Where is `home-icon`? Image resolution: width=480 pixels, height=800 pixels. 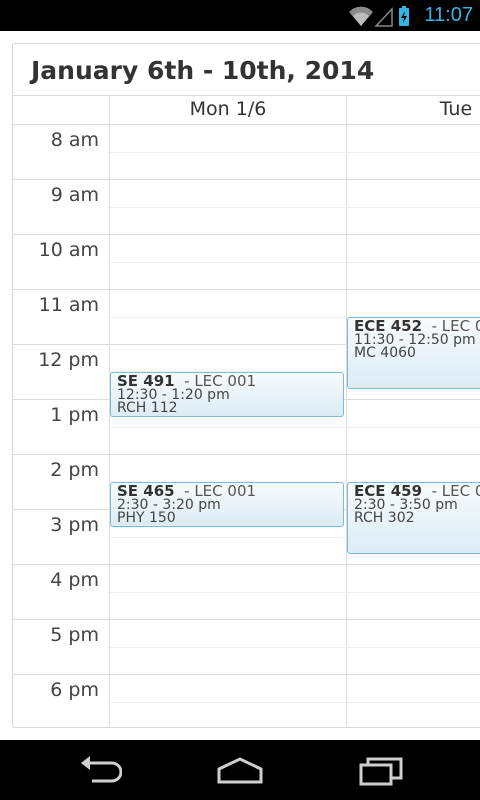
home-icon is located at coordinates (240, 772).